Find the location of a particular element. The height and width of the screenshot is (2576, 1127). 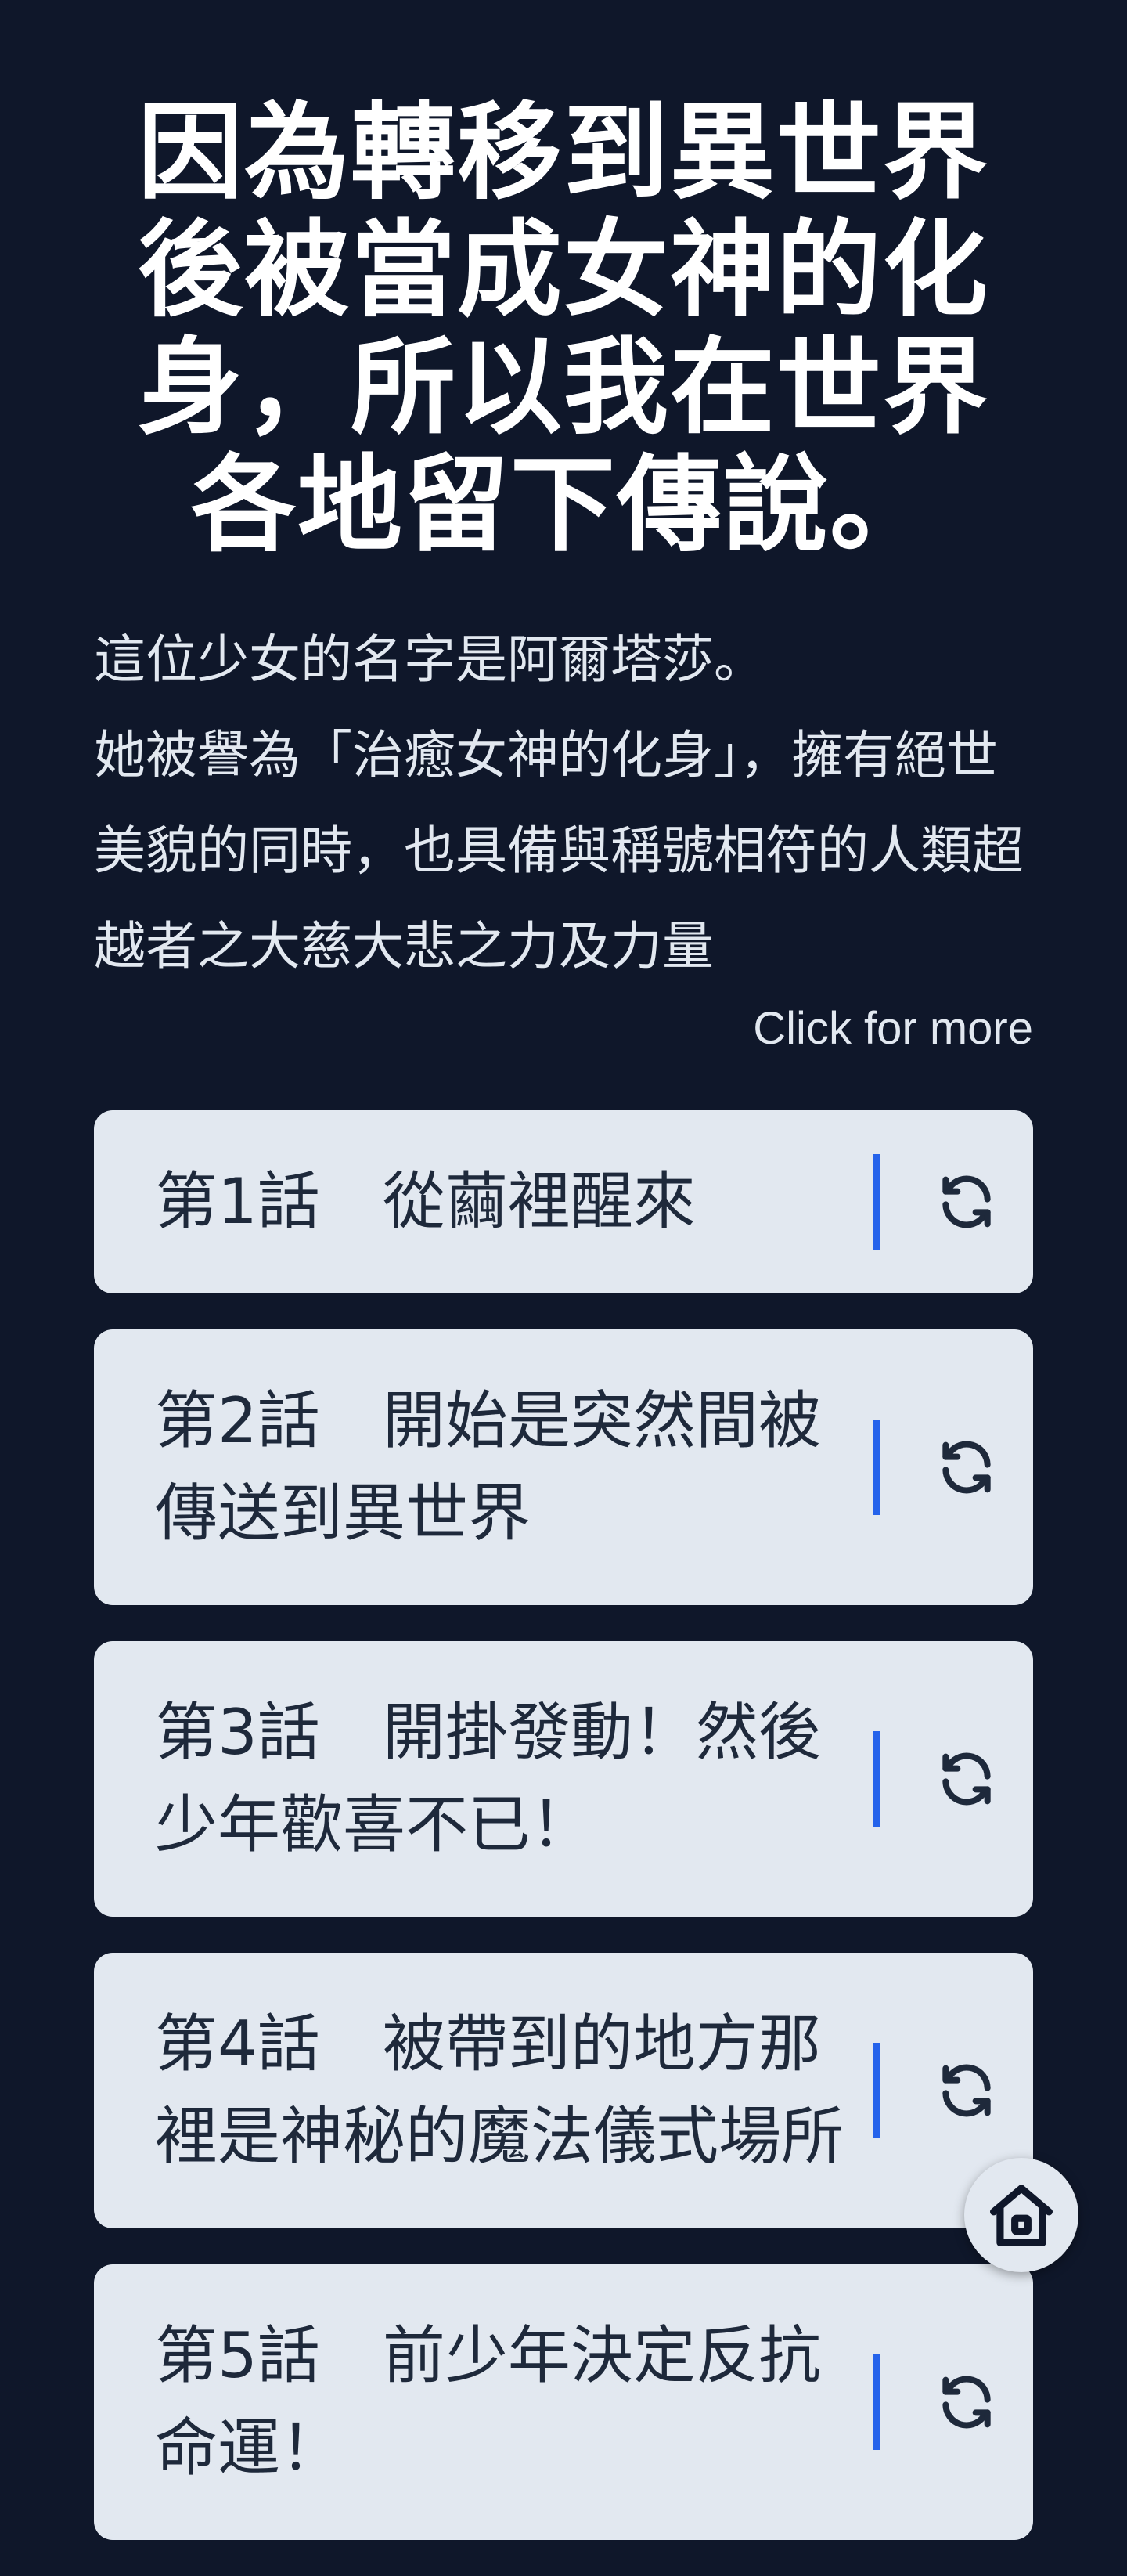

home-button is located at coordinates (1021, 2215).